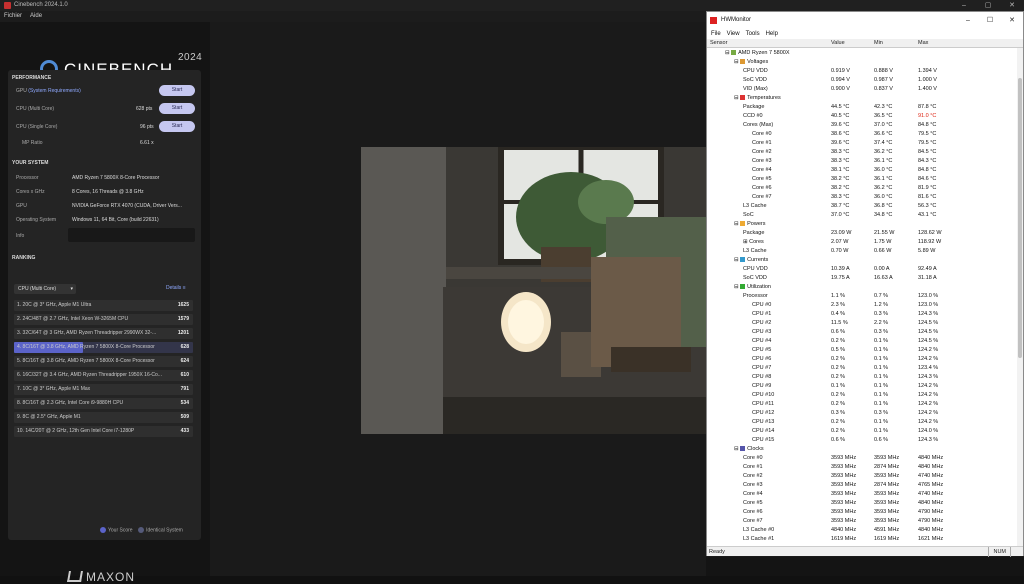  I want to click on column-sensor: Sensor, so click(718, 43).